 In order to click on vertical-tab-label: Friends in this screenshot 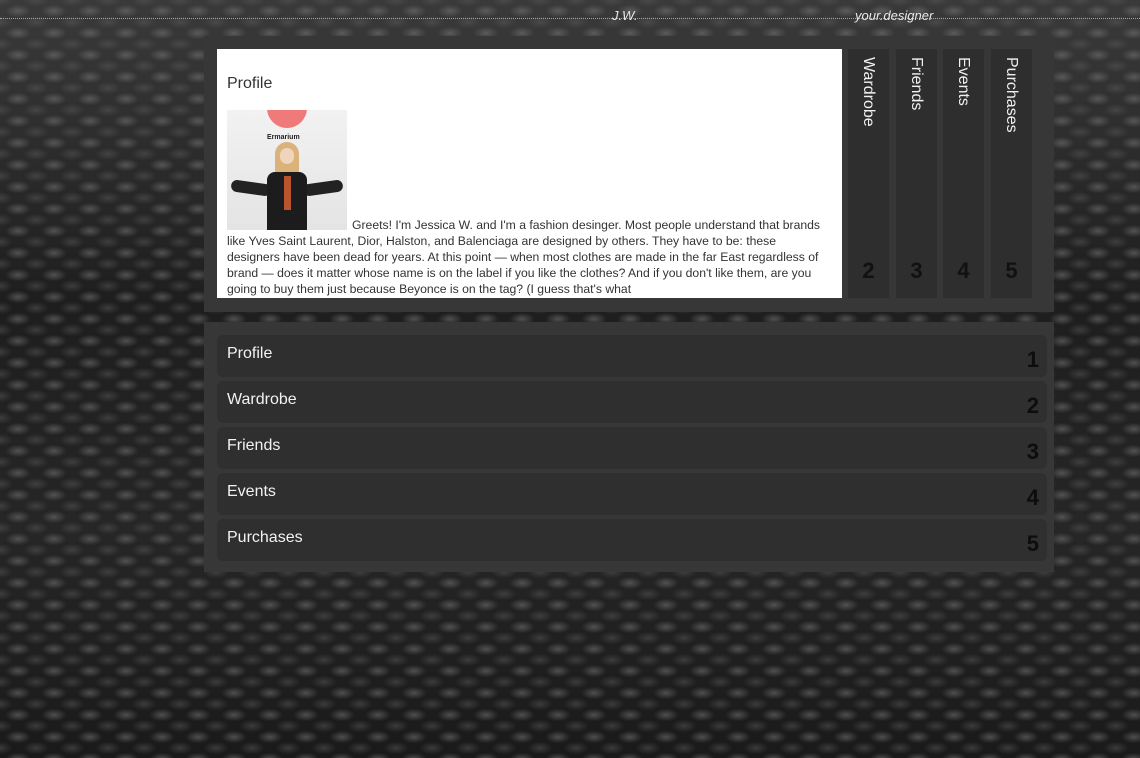, I will do `click(916, 84)`.